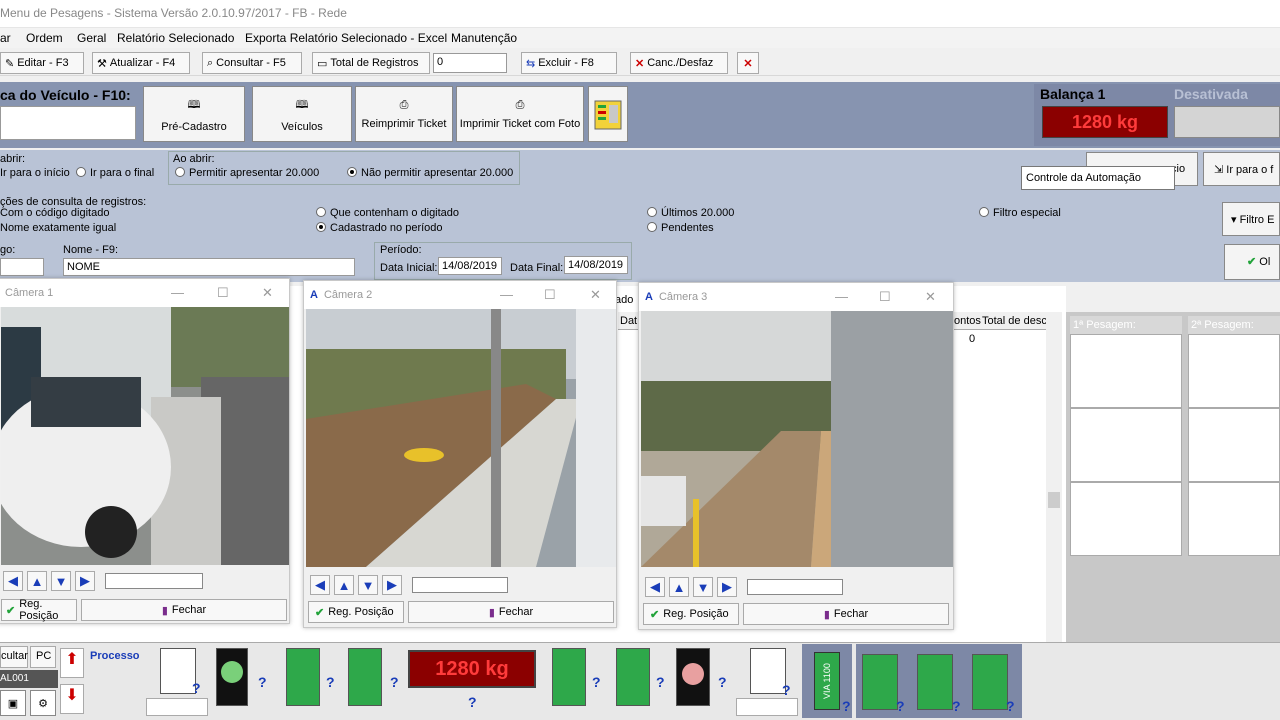 The height and width of the screenshot is (720, 1280). I want to click on close-x-button: ✕, so click(748, 63).